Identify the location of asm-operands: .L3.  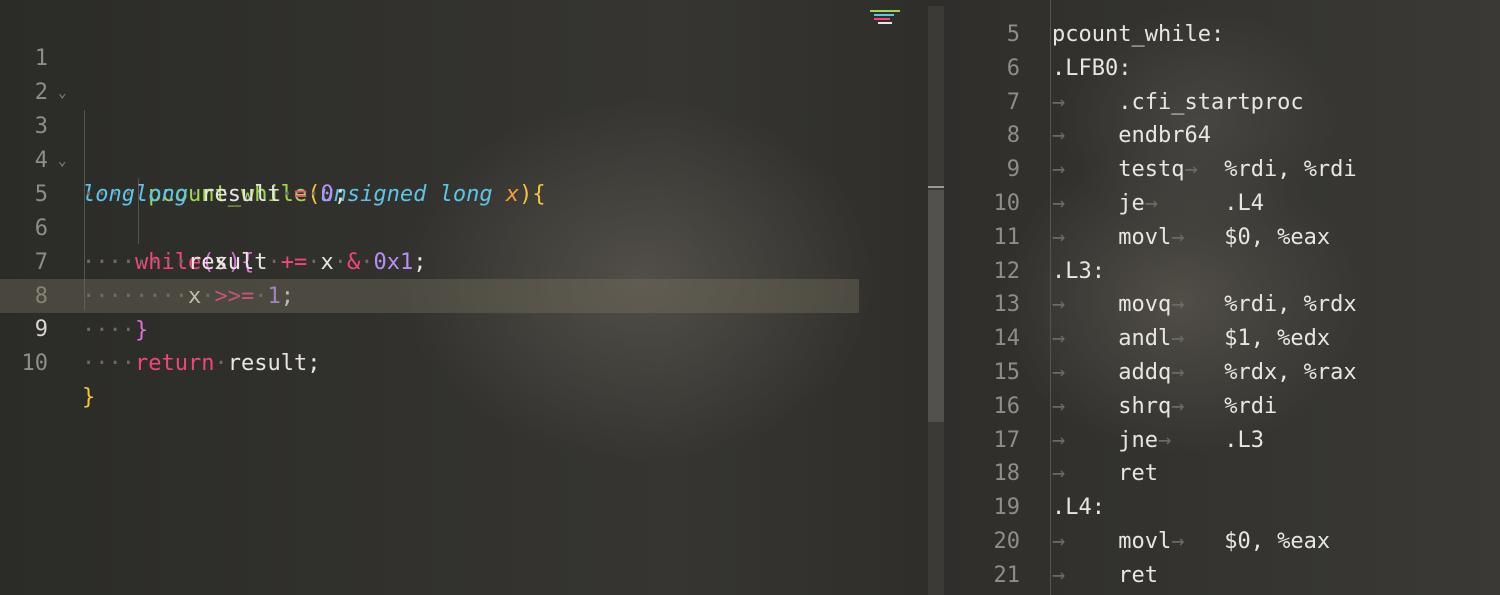
(1244, 440).